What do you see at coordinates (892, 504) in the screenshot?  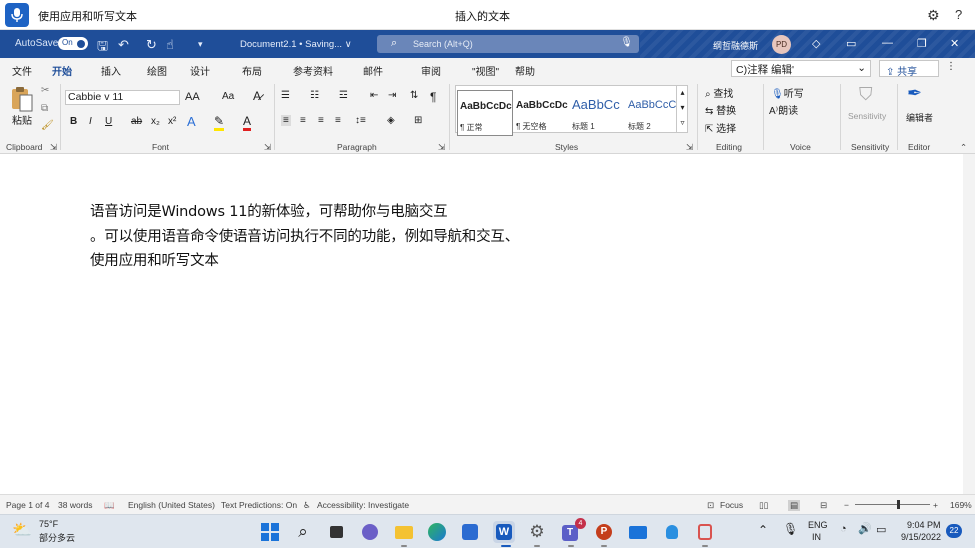 I see `zoom-slider-track` at bounding box center [892, 504].